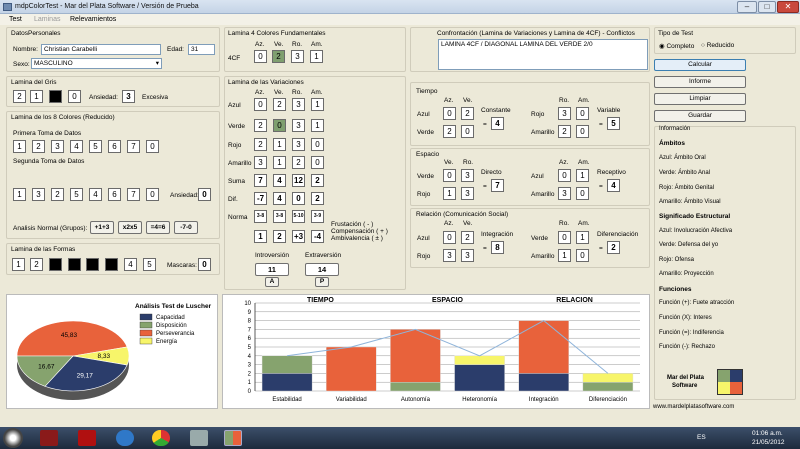 Image resolution: width=800 pixels, height=449 pixels. What do you see at coordinates (133, 194) in the screenshot?
I see `segunda-toma-cell: 7` at bounding box center [133, 194].